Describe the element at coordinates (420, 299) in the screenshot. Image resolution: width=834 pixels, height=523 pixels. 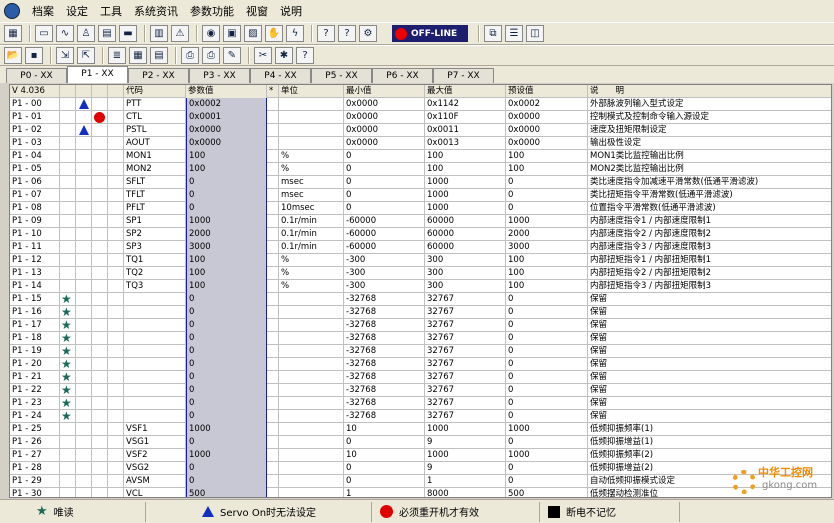
I see `table-row: P1 - 15 ★ 0 -32768 32767 0 保留` at that location.